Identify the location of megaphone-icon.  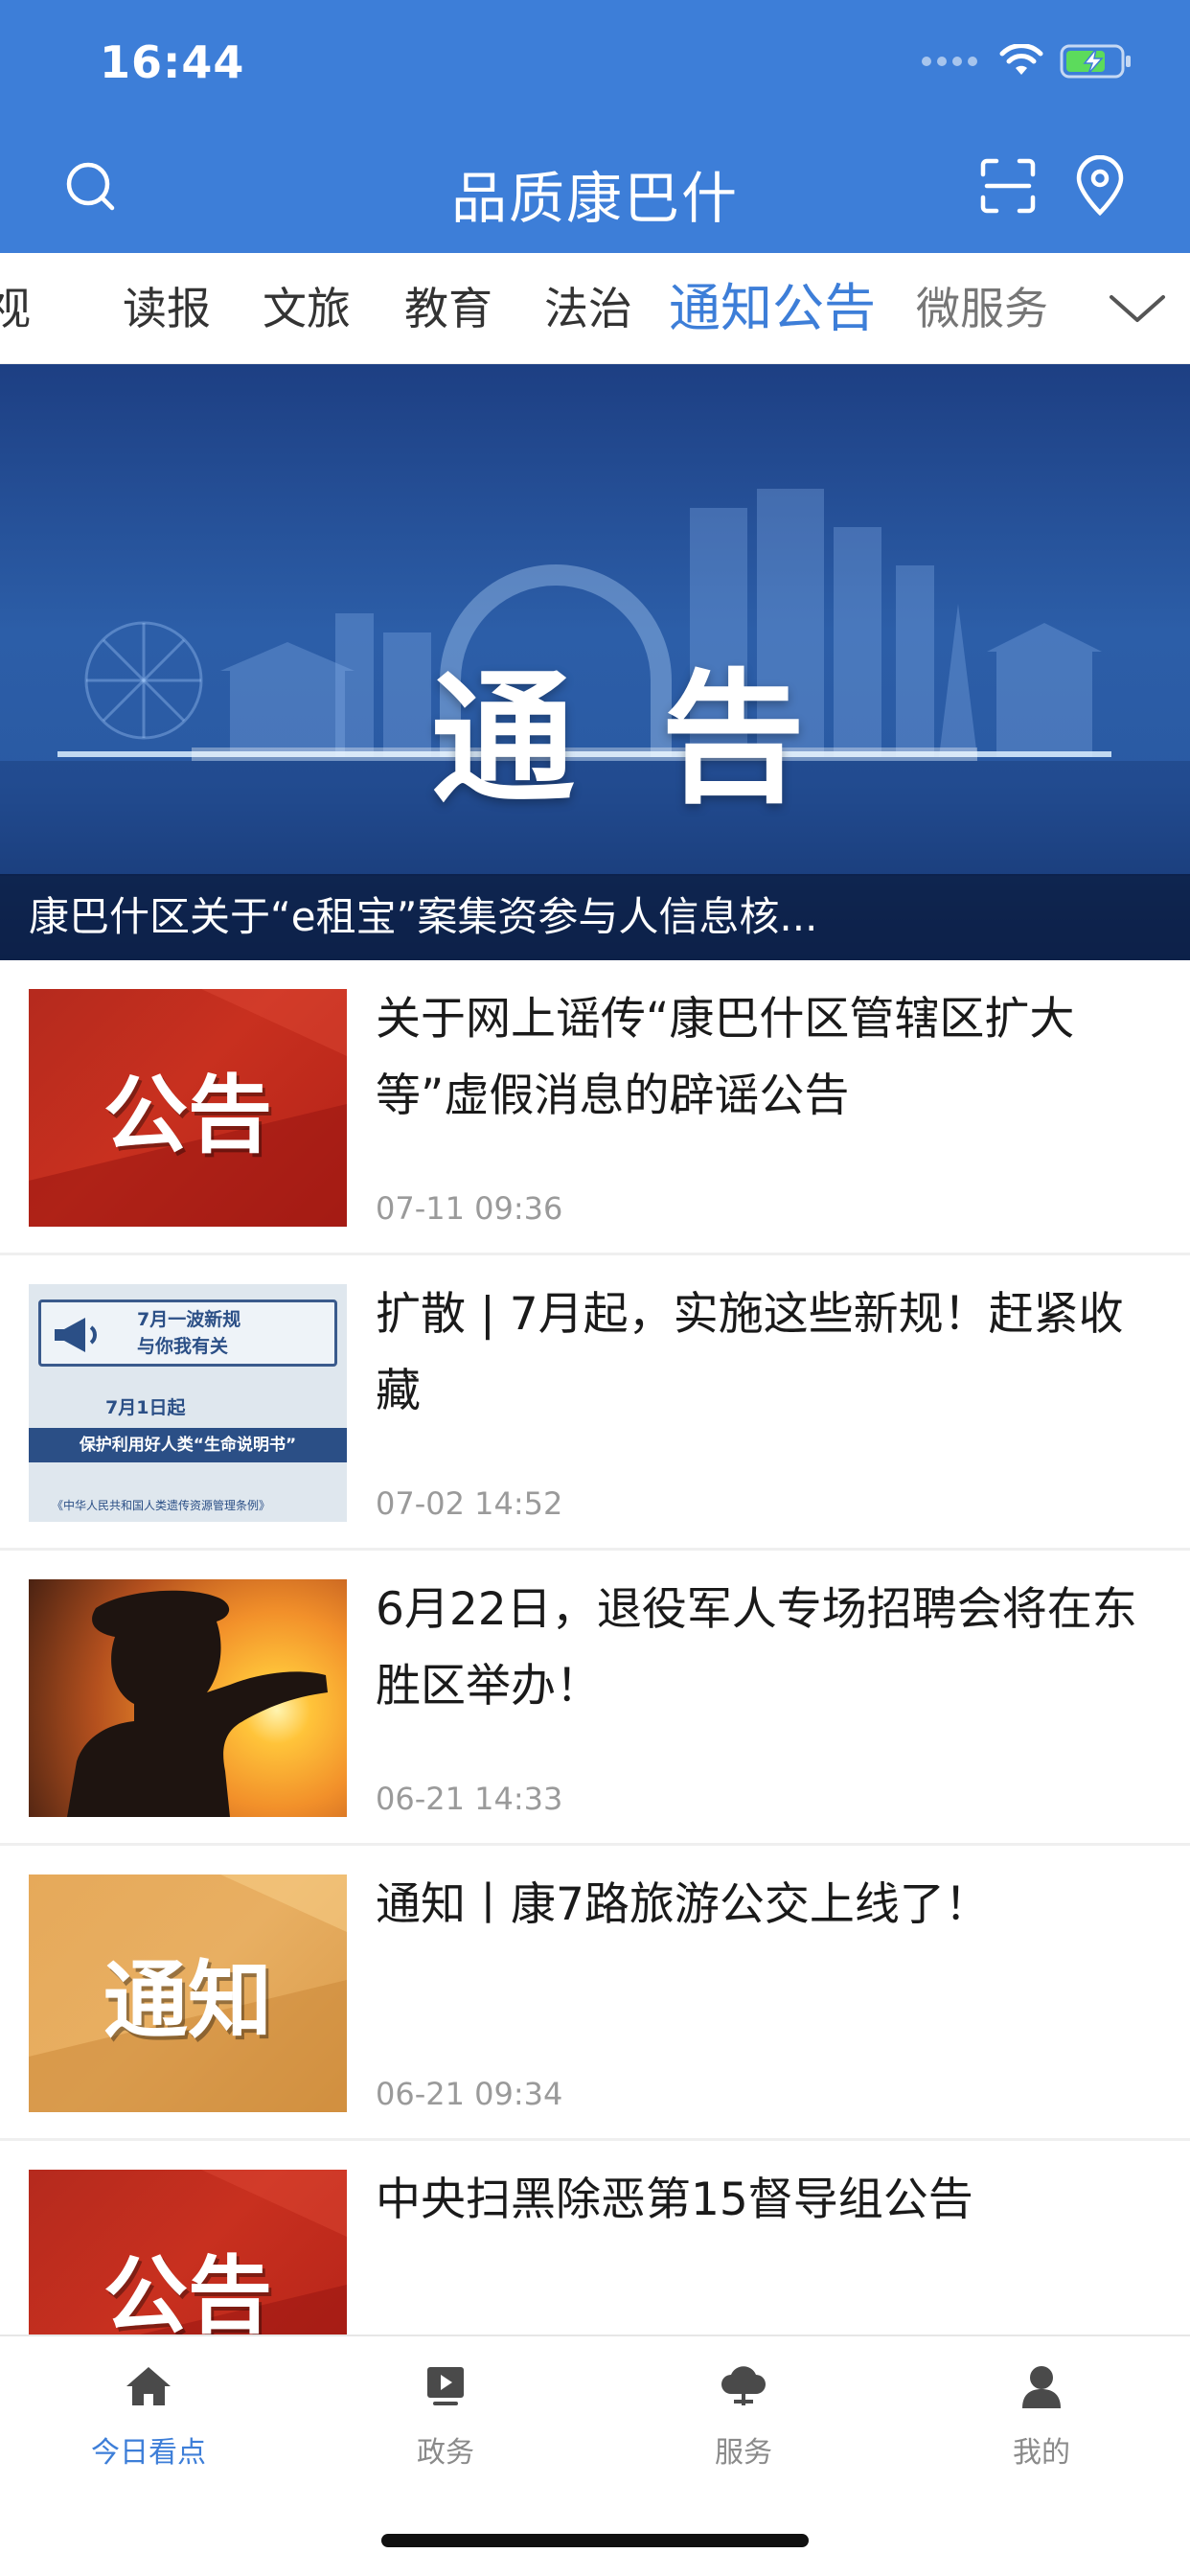
(76, 1335).